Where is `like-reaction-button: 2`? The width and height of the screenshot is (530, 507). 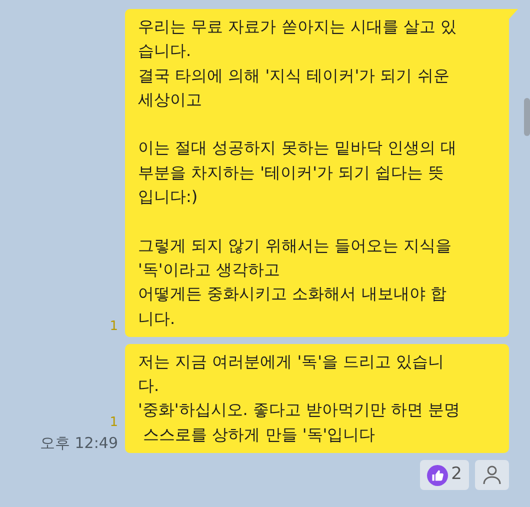
like-reaction-button: 2 is located at coordinates (444, 475).